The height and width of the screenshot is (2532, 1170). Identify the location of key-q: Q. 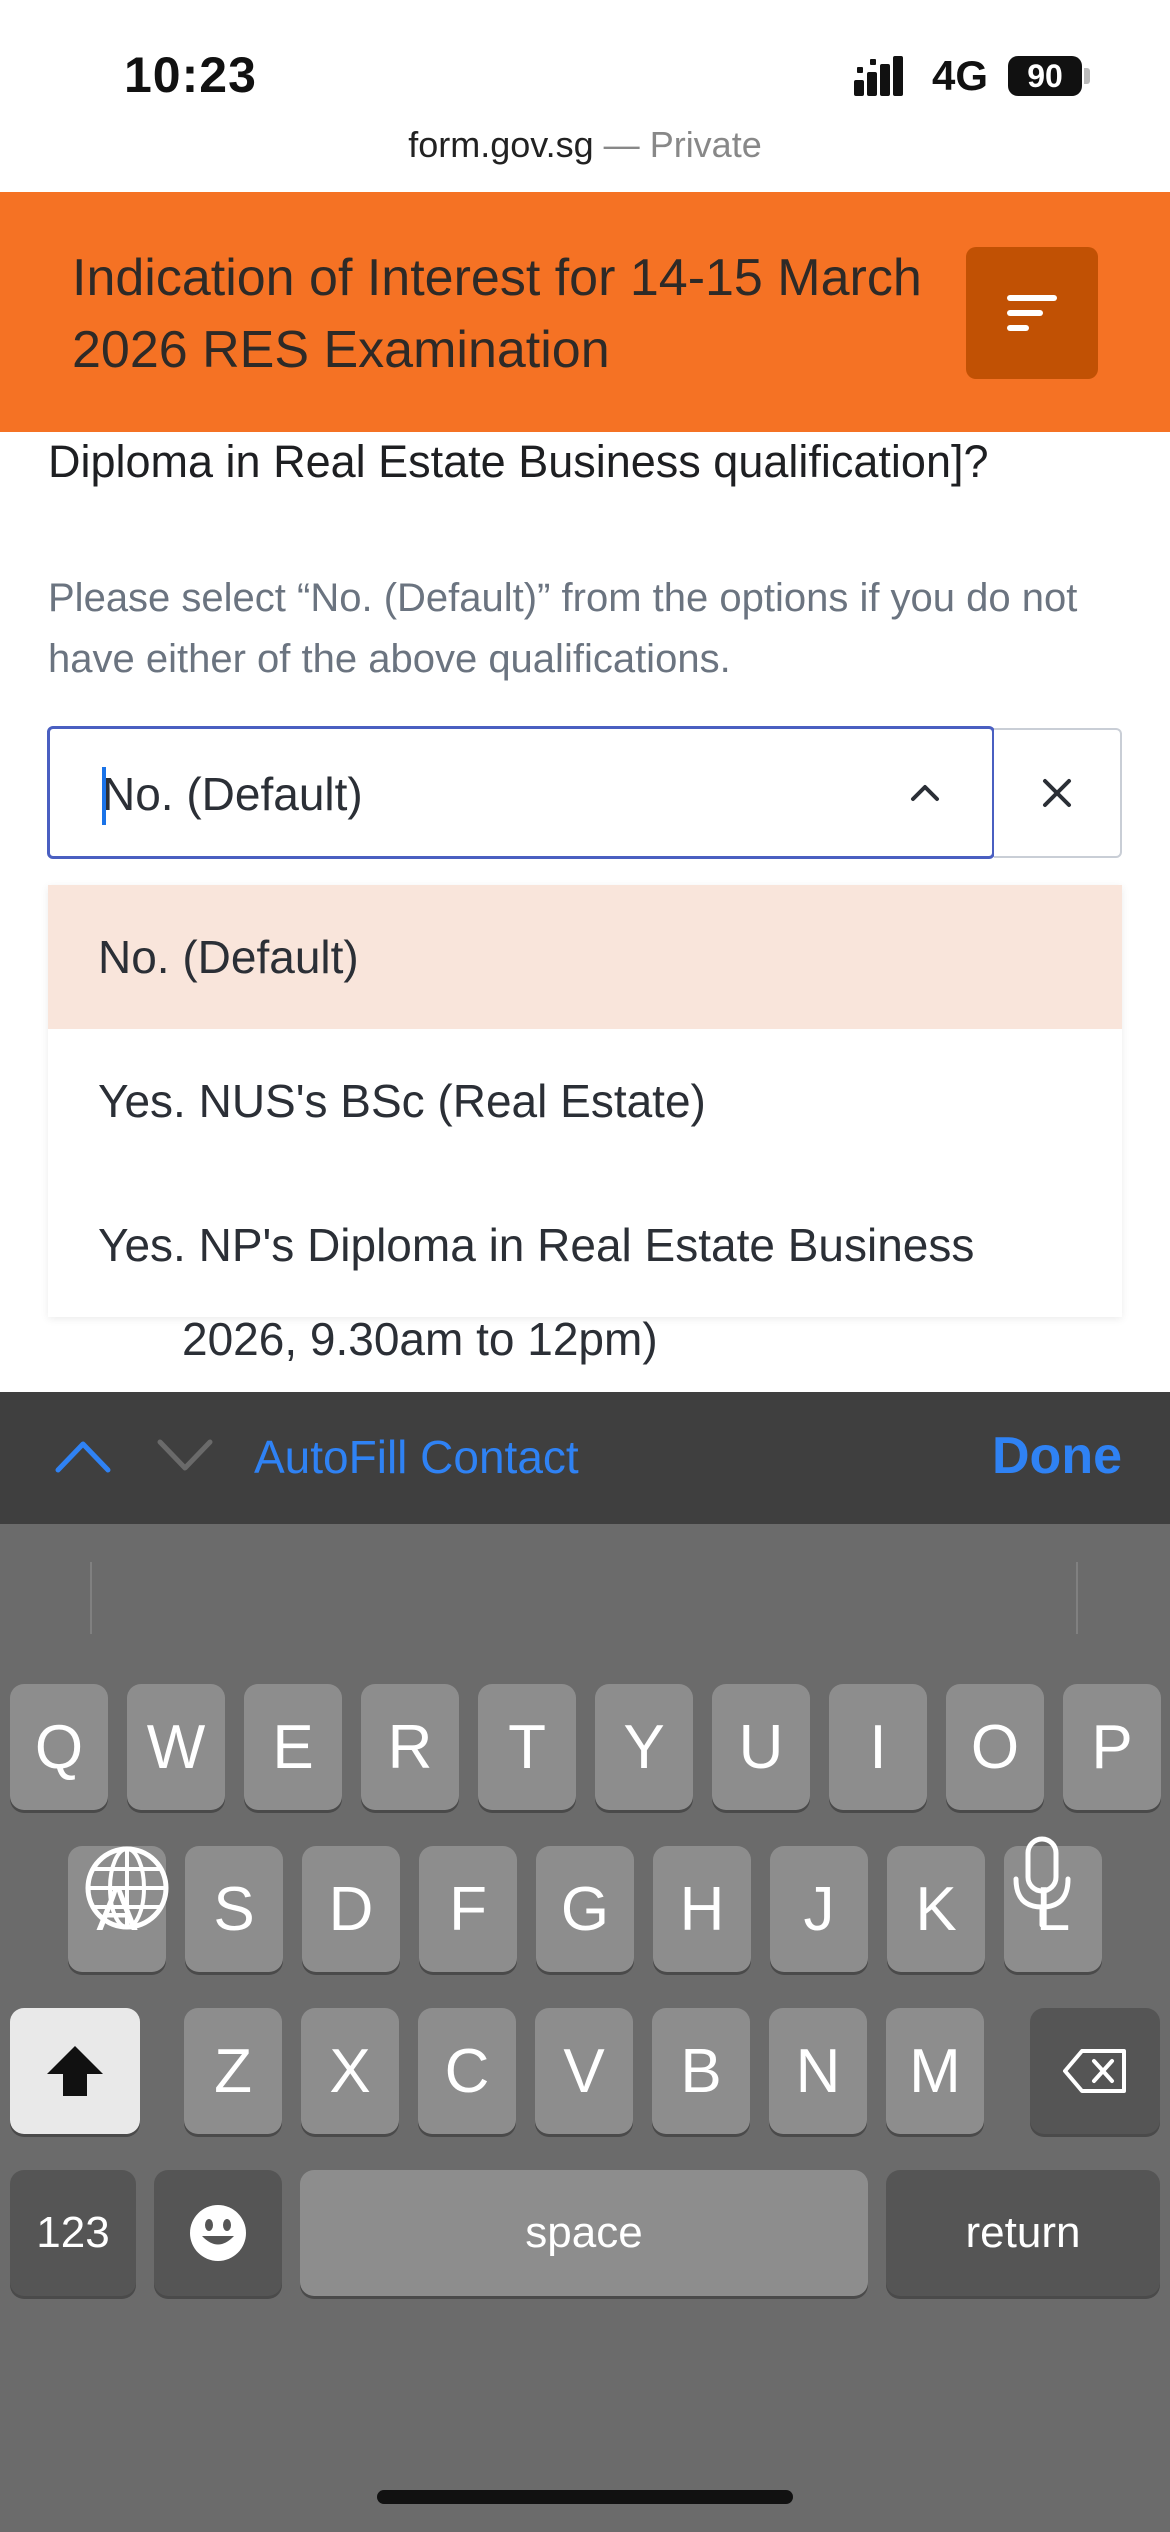
(59, 1747).